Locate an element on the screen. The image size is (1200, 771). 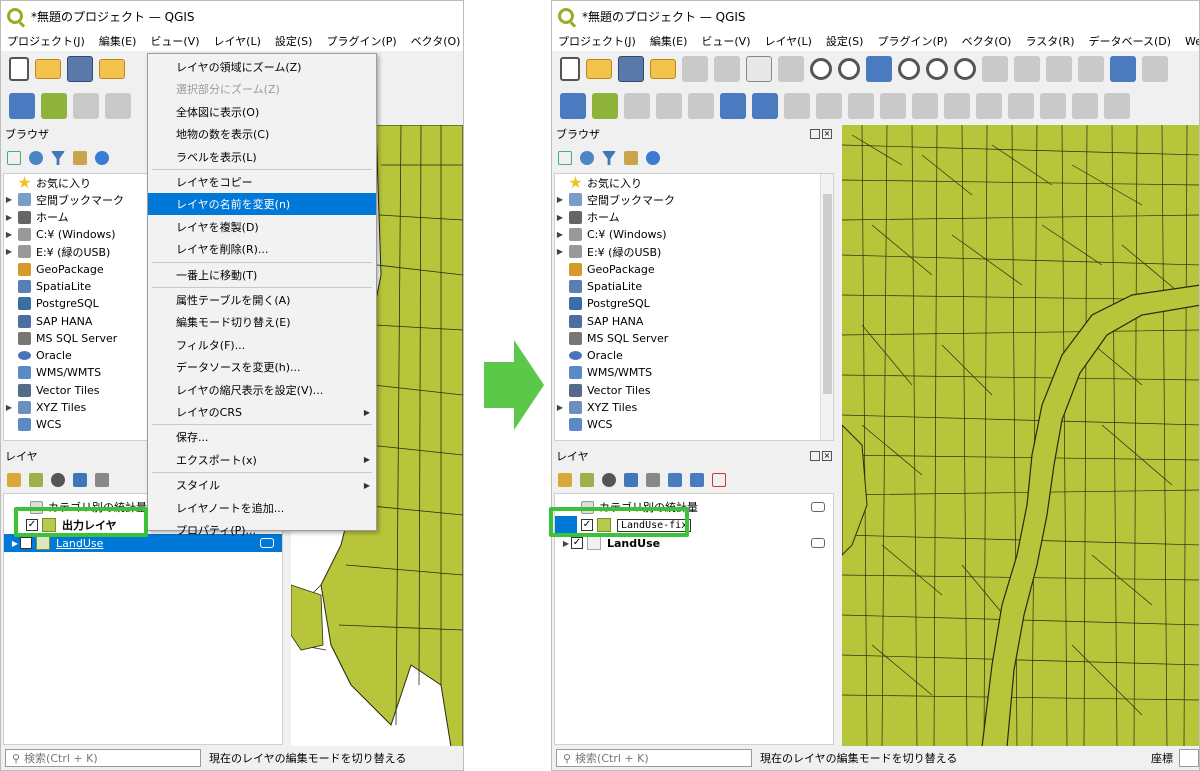
browser-item: MS SQL Server is located at coordinates (694, 338).